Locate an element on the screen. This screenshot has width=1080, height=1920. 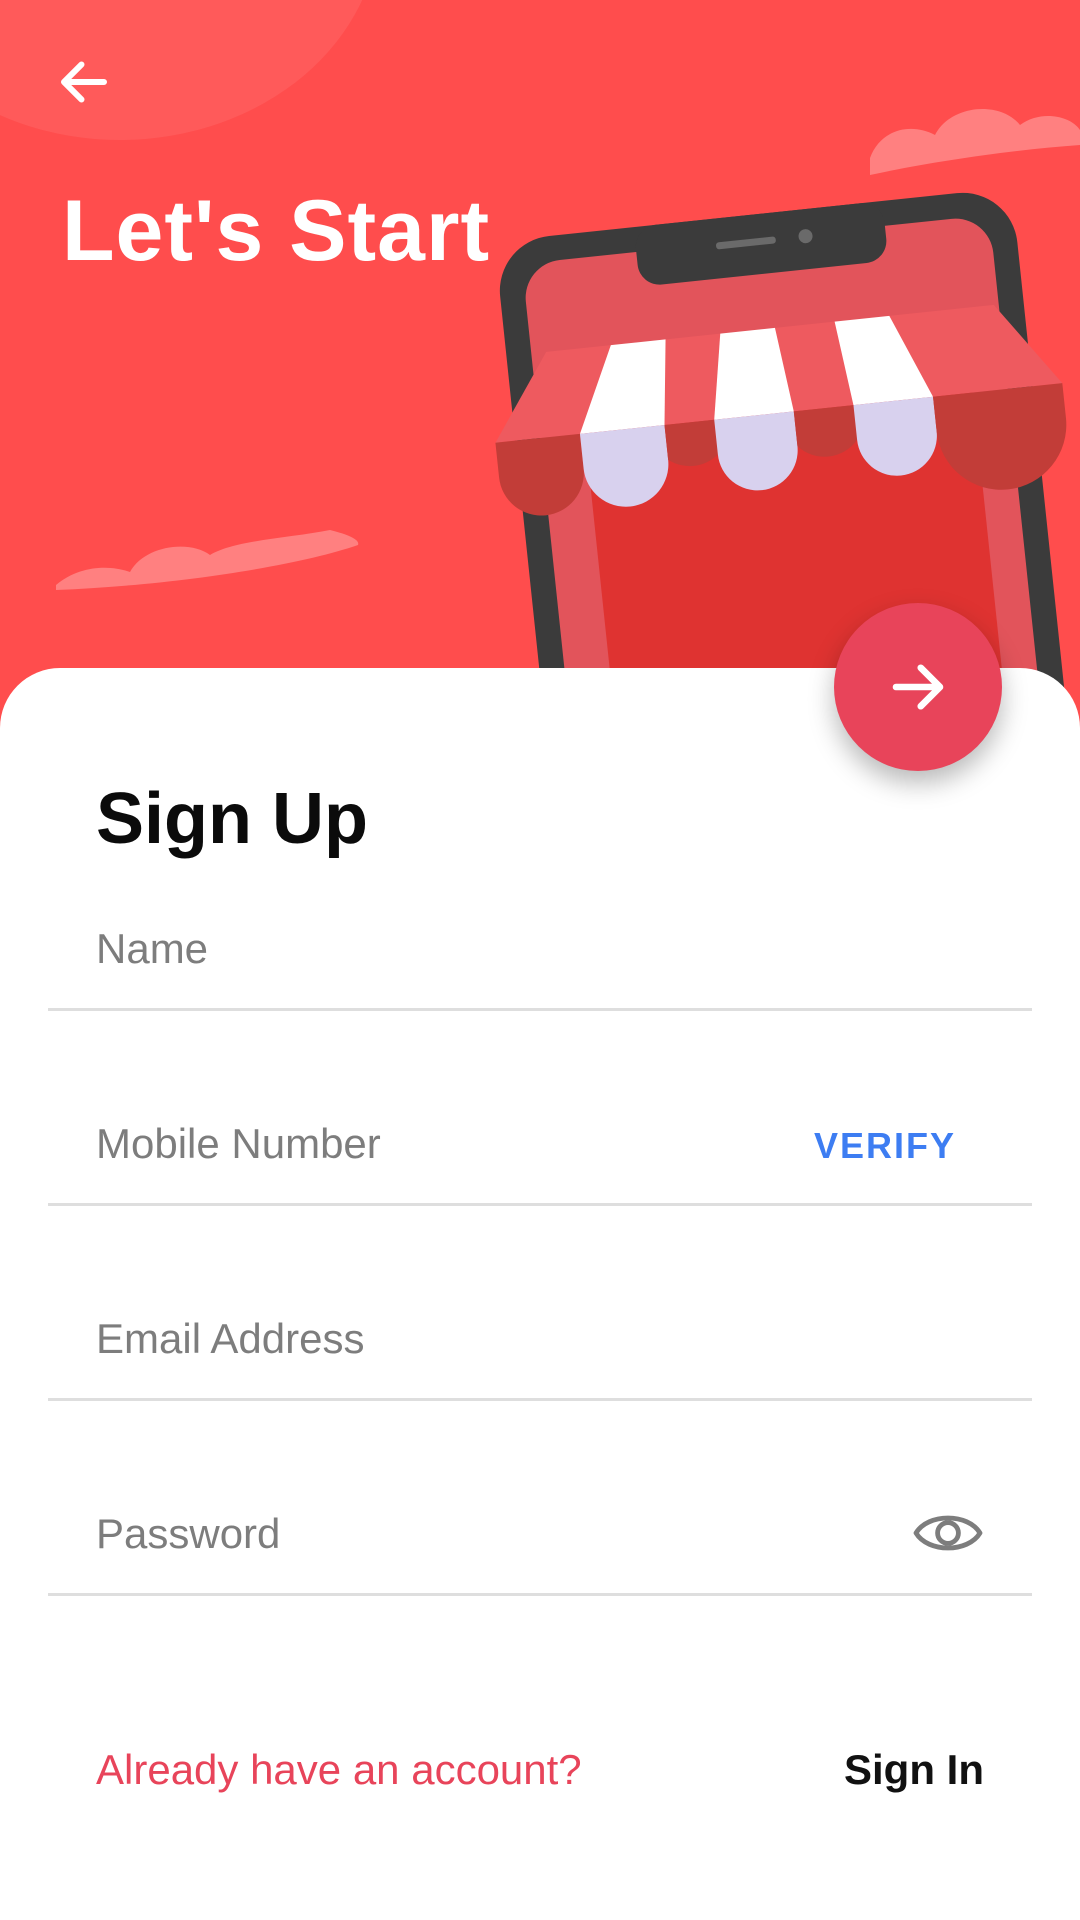
cloud-top-right is located at coordinates (975, 141).